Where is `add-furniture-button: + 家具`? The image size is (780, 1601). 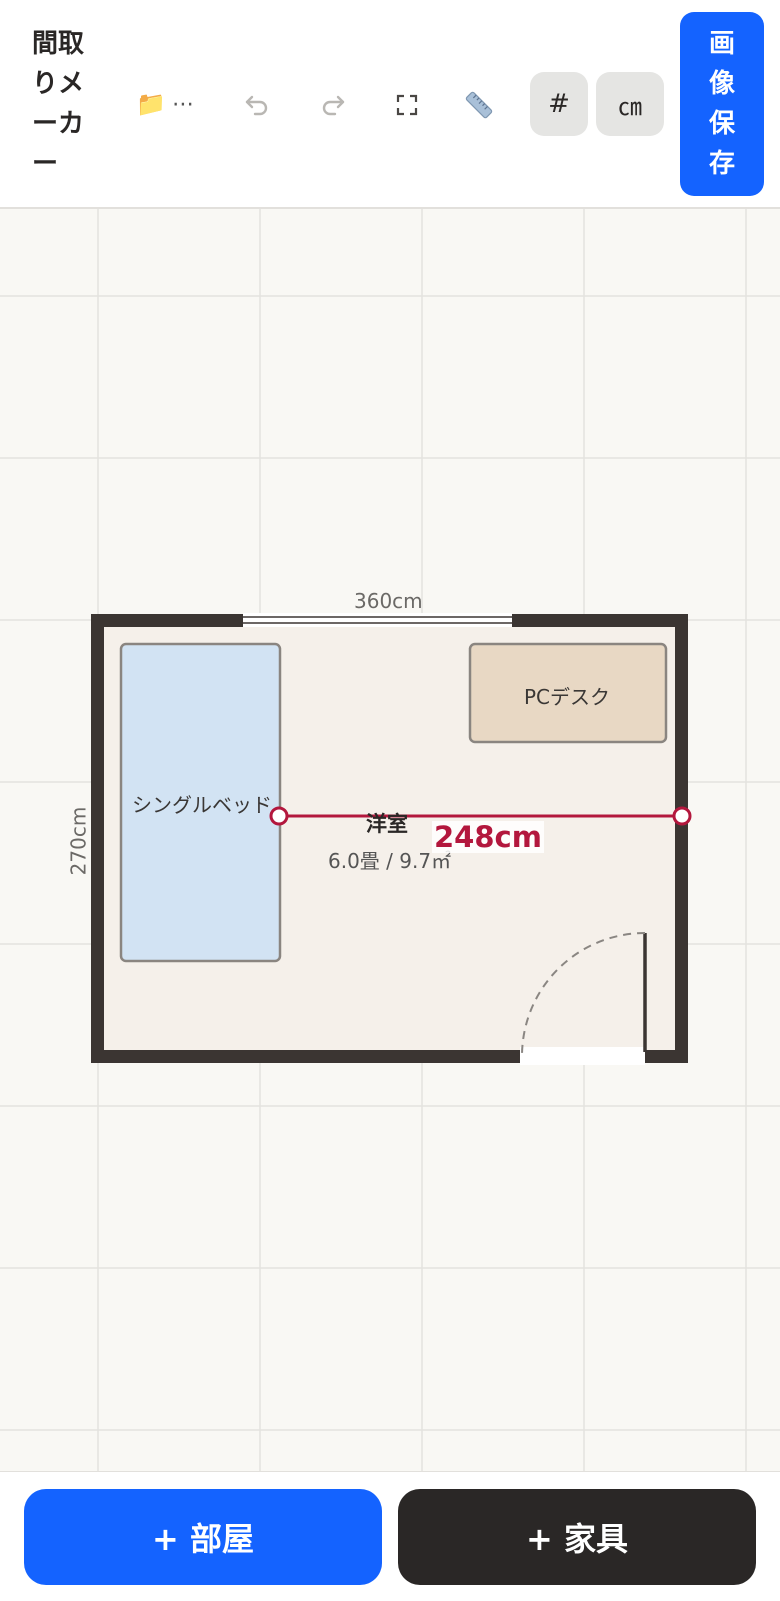 add-furniture-button: + 家具 is located at coordinates (577, 1537).